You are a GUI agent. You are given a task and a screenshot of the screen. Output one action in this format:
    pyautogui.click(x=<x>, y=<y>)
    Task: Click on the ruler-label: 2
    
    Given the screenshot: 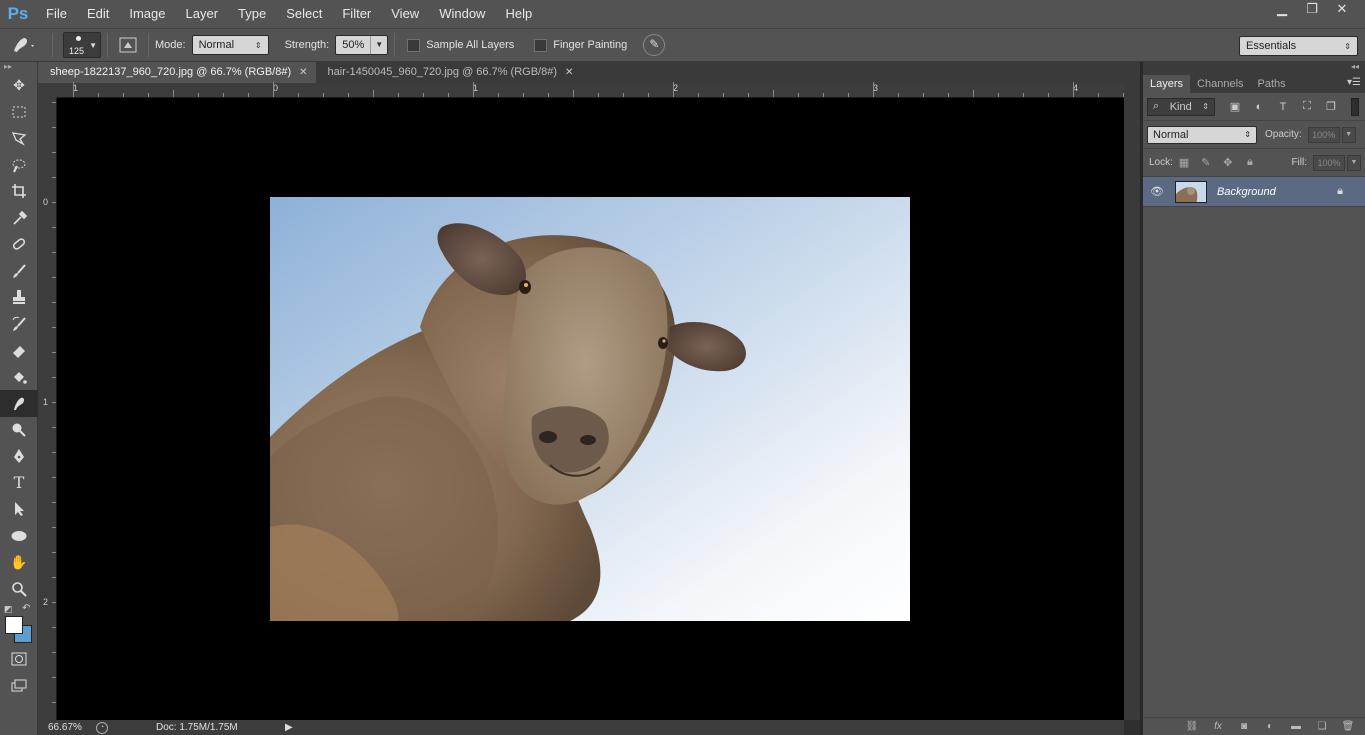 What is the action you would take?
    pyautogui.click(x=46, y=602)
    